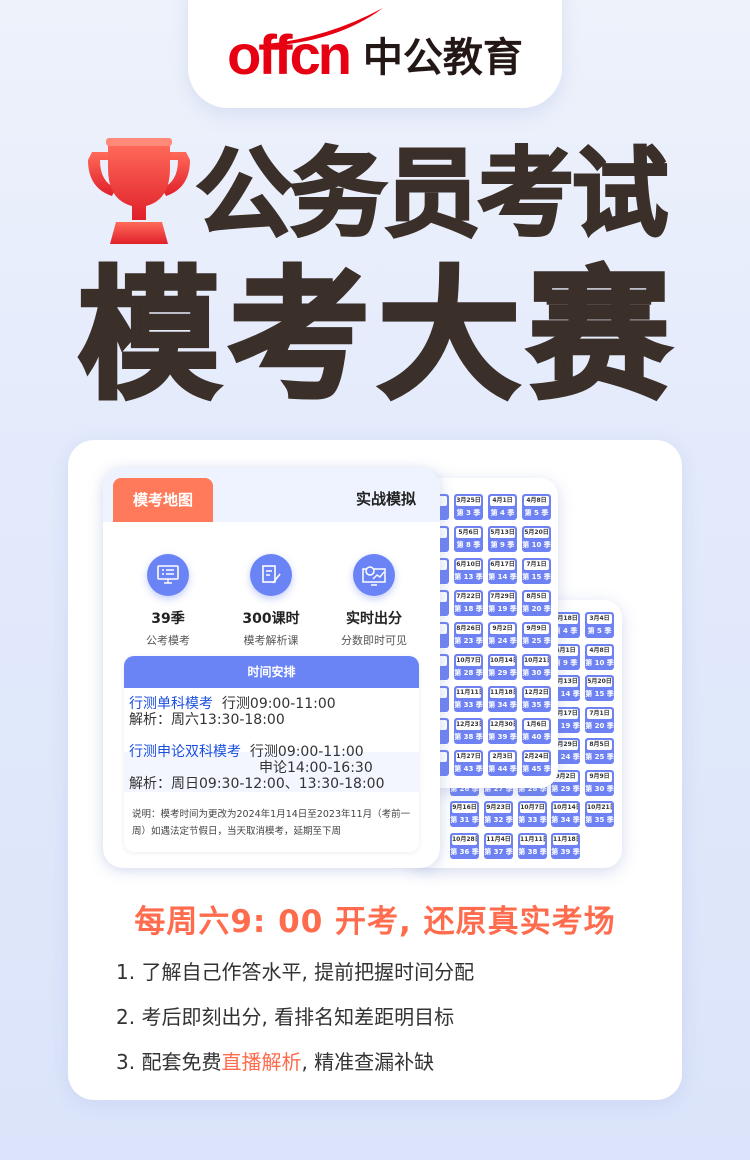  I want to click on tile-date: 10月21日, so click(599, 808).